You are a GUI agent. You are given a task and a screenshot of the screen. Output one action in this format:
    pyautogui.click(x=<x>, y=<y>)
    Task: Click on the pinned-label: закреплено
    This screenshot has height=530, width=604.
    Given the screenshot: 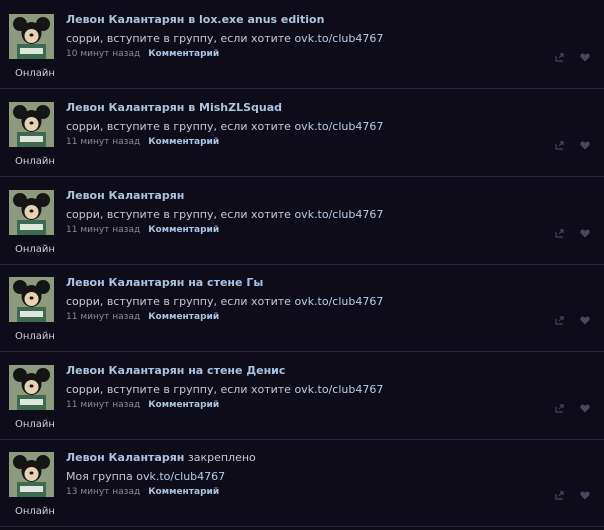 What is the action you would take?
    pyautogui.click(x=220, y=457)
    